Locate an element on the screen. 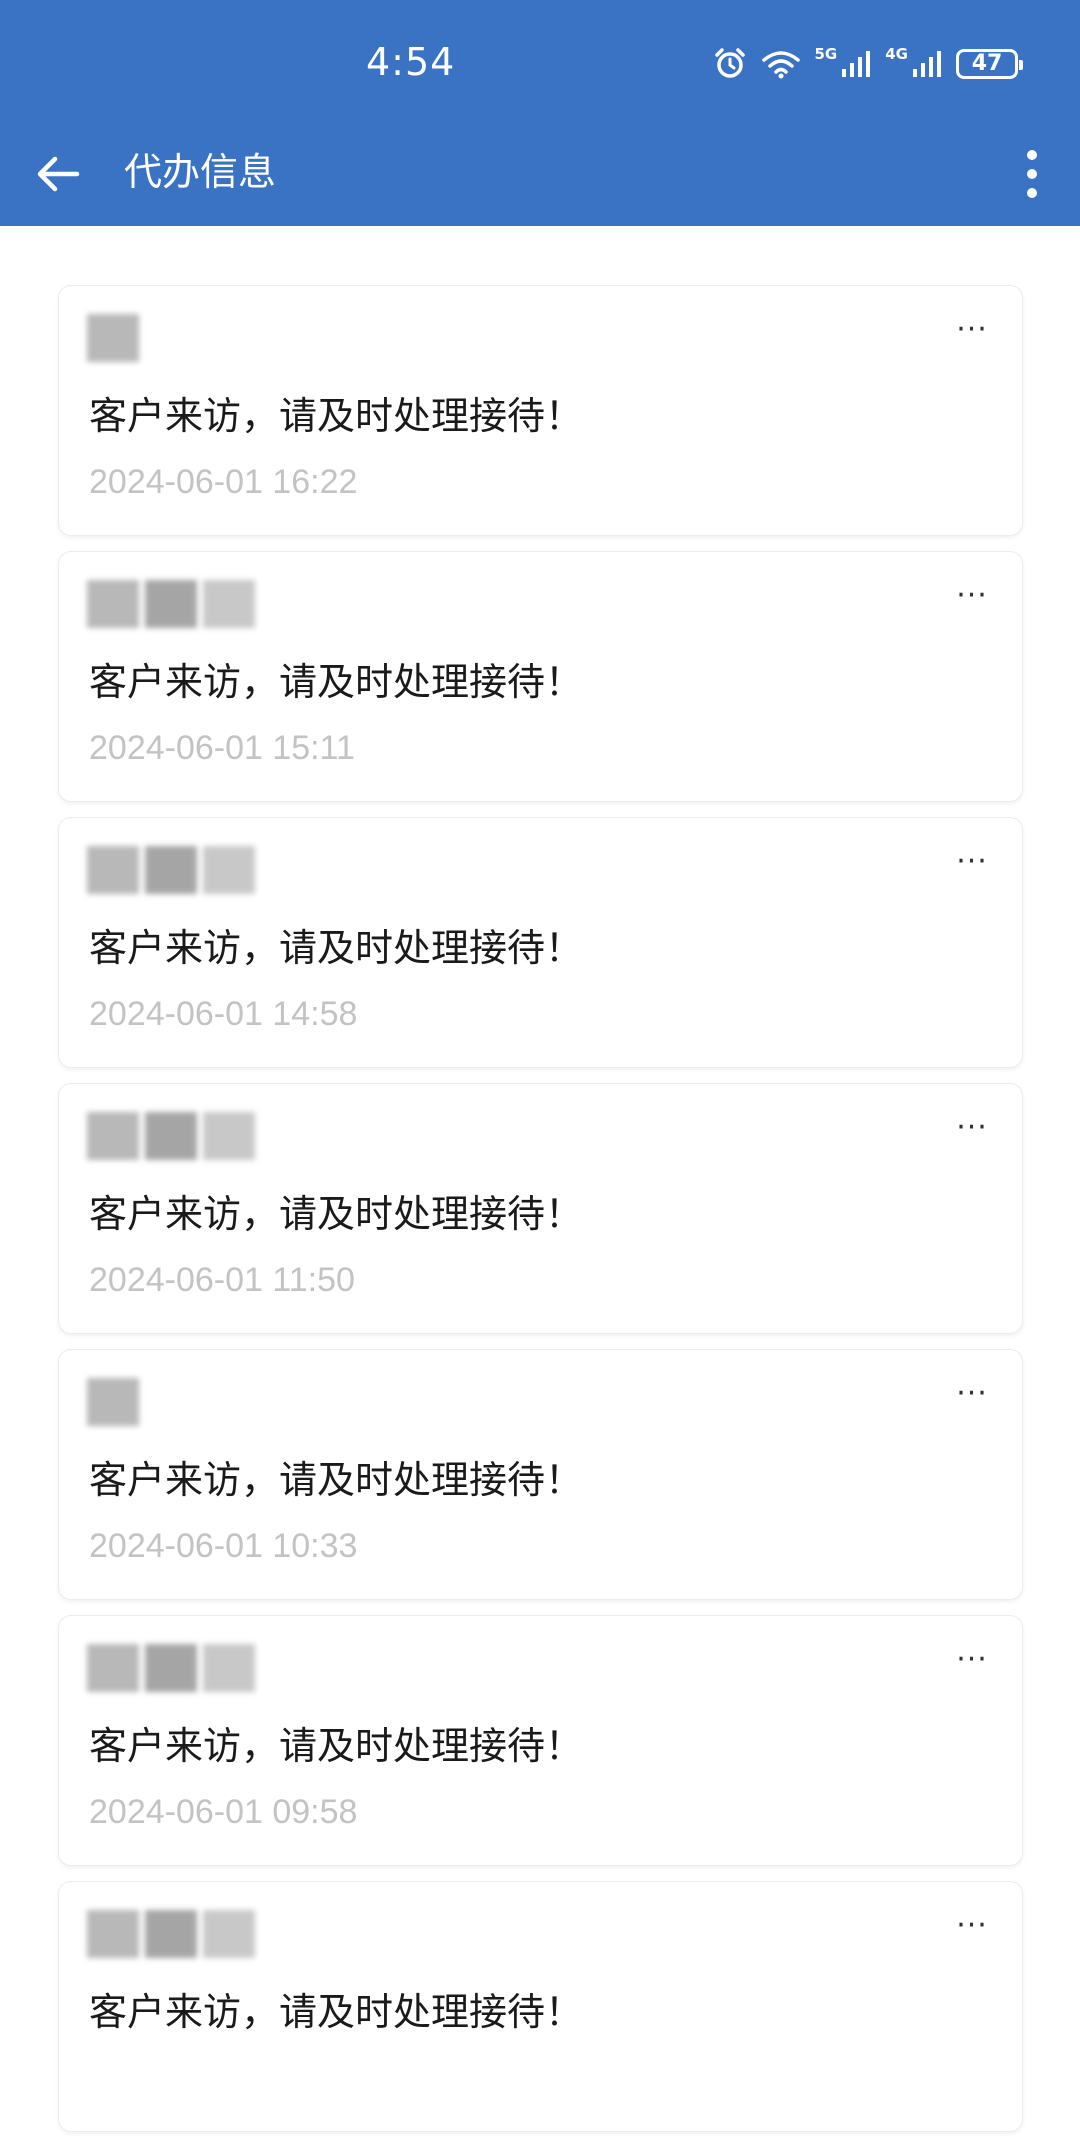 This screenshot has height=2148, width=1080. todo-card: ··· 客户来访，请及时处理接待！ 2024-06-01 15:11 is located at coordinates (540, 676).